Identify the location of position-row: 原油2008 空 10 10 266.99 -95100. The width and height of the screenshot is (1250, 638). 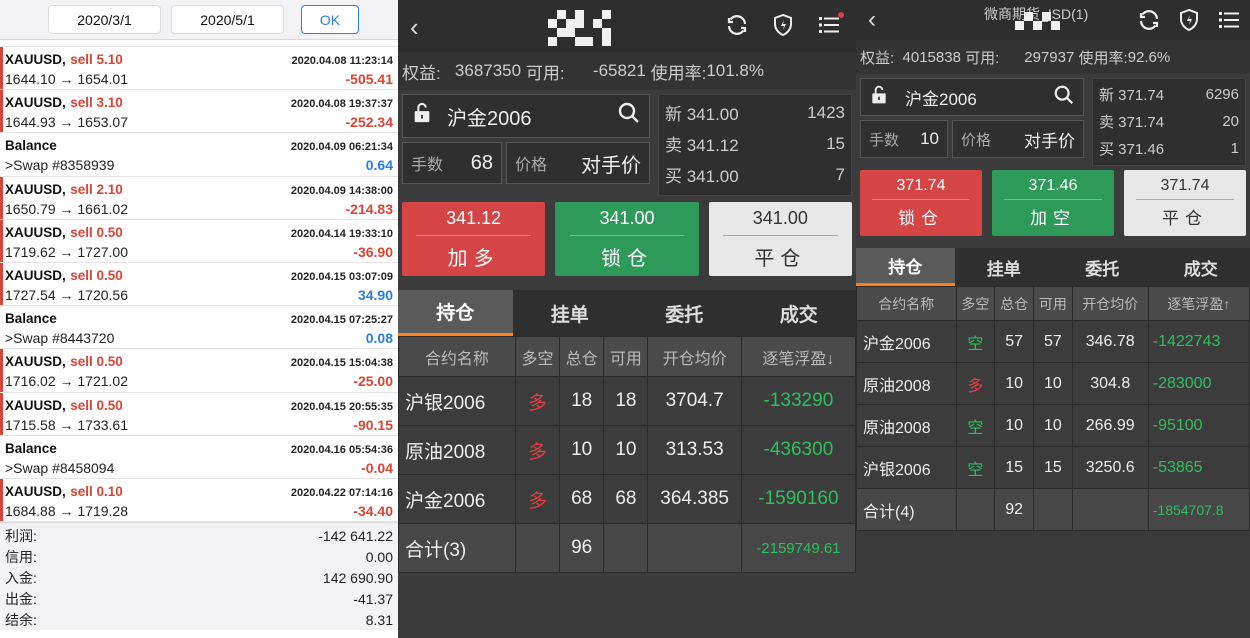
(1053, 425).